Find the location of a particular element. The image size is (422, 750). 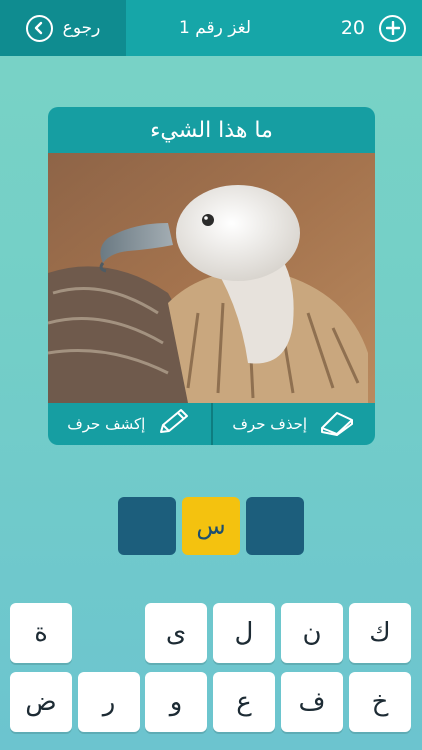

back-button: رجوع is located at coordinates (63, 28).